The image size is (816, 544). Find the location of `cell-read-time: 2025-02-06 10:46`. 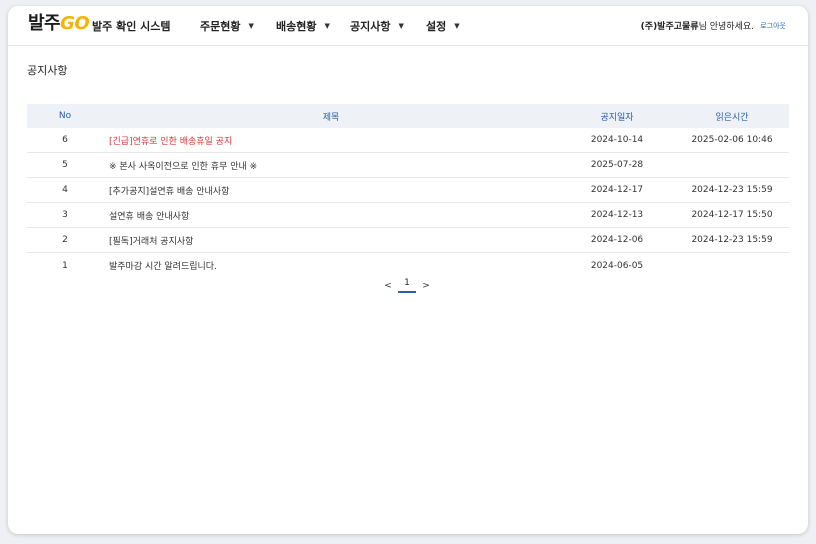

cell-read-time: 2025-02-06 10:46 is located at coordinates (732, 140).